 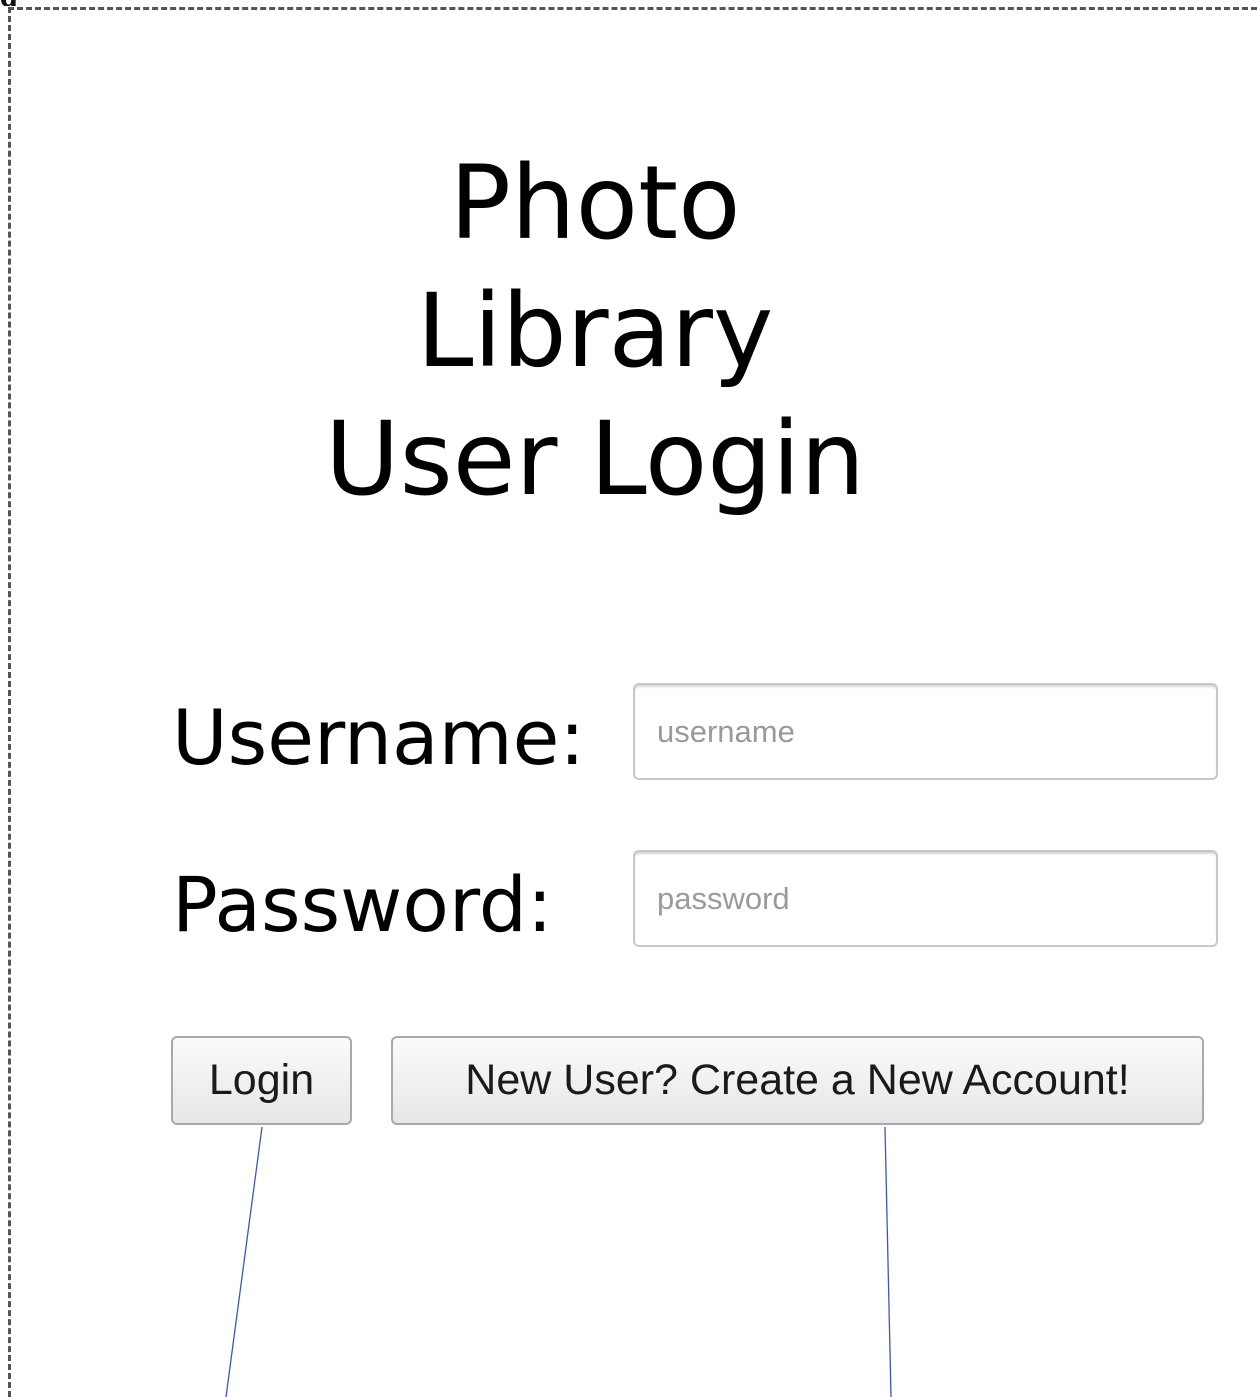 I want to click on frame-left-edge, so click(x=9, y=702).